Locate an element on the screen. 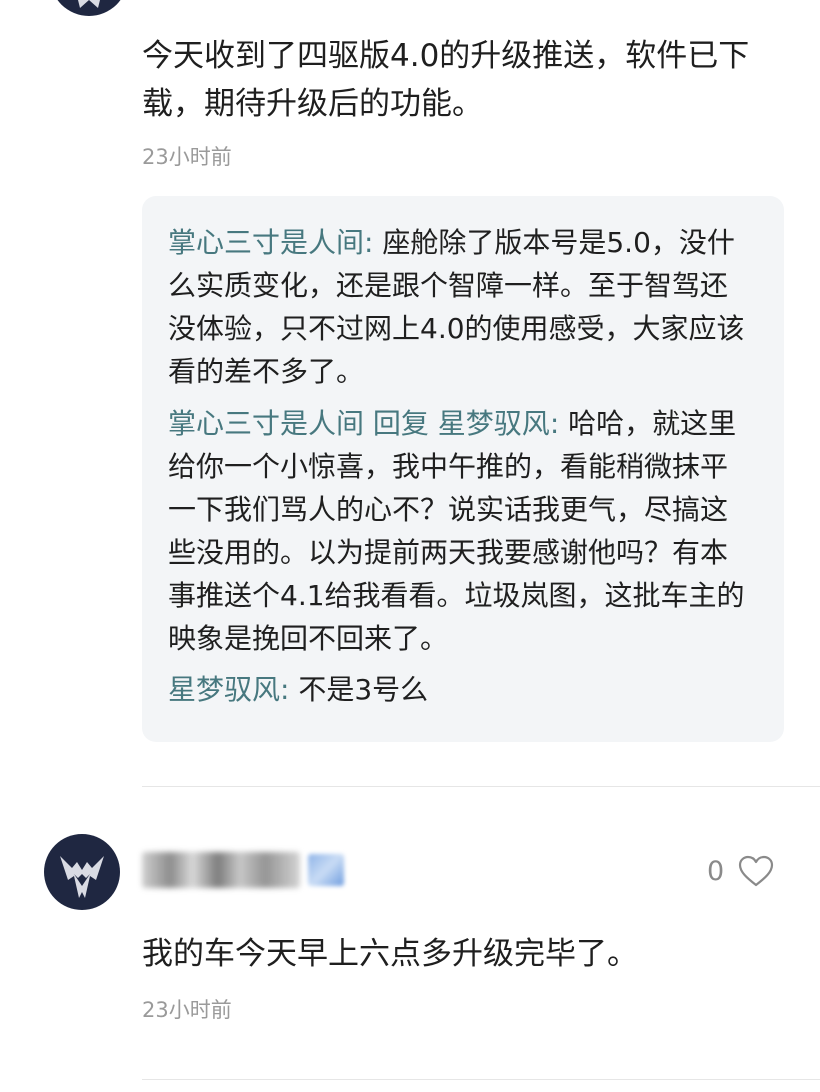 Image resolution: width=820 pixels, height=1092 pixels. reply-author: 掌心三寸是人间 回复 星梦驭风 is located at coordinates (359, 423).